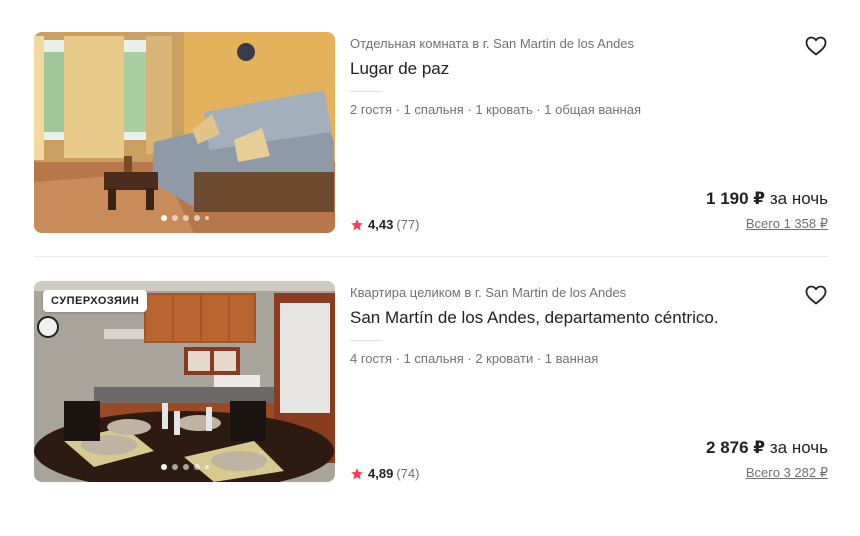 Image resolution: width=860 pixels, height=536 pixels. Describe the element at coordinates (381, 224) in the screenshot. I see `rating-score: 4,43` at that location.